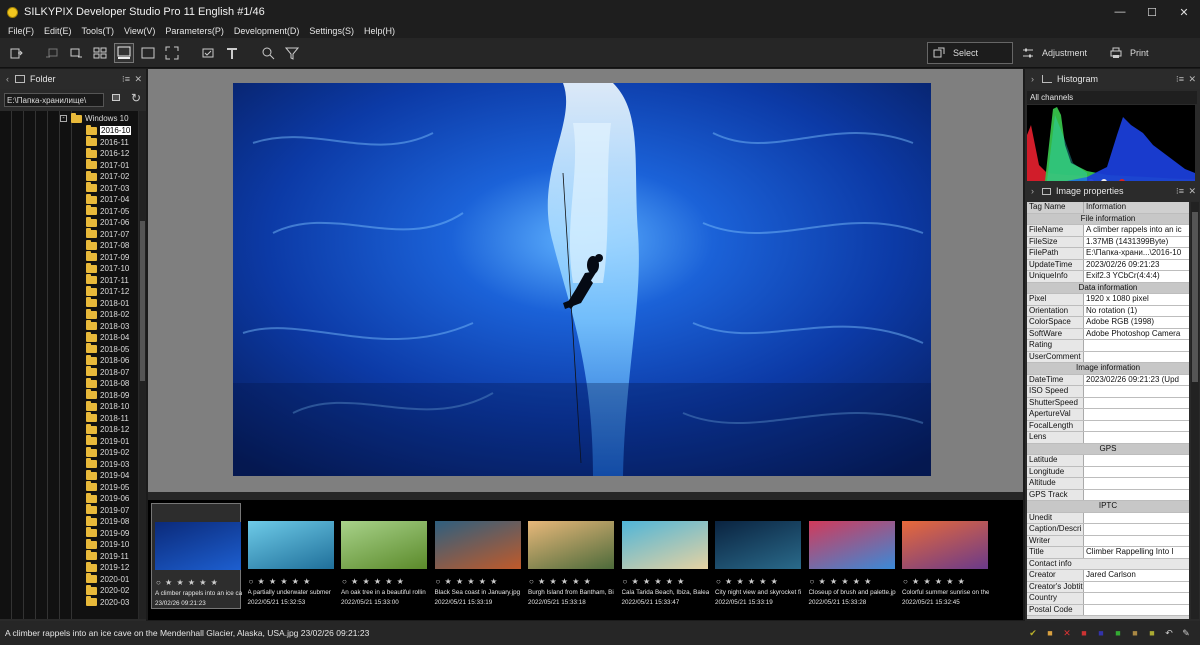  I want to click on close-icon: ✕, so click(1184, 12).